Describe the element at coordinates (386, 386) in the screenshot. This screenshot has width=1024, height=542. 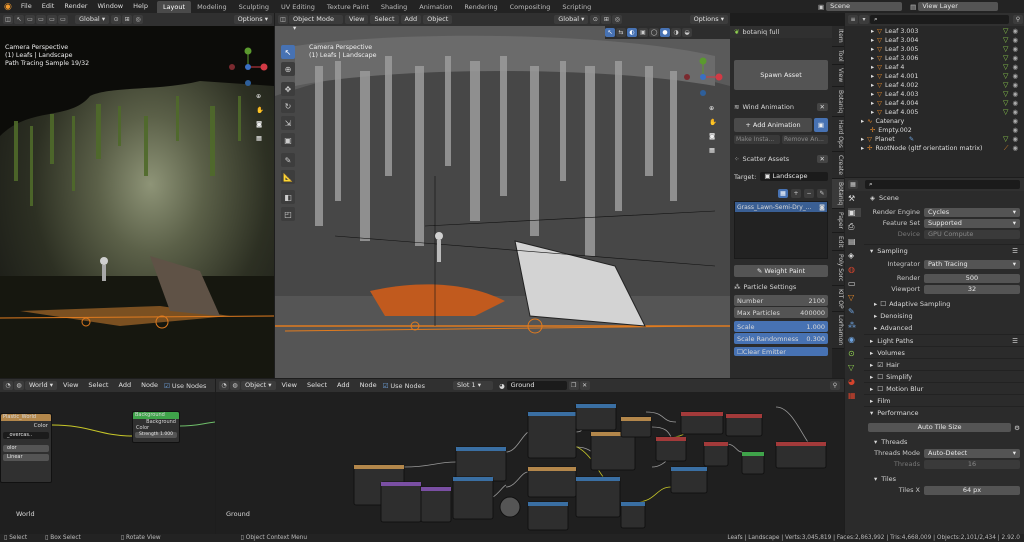
I see `shader-use-nodes-checkbox-icon: ☑` at that location.